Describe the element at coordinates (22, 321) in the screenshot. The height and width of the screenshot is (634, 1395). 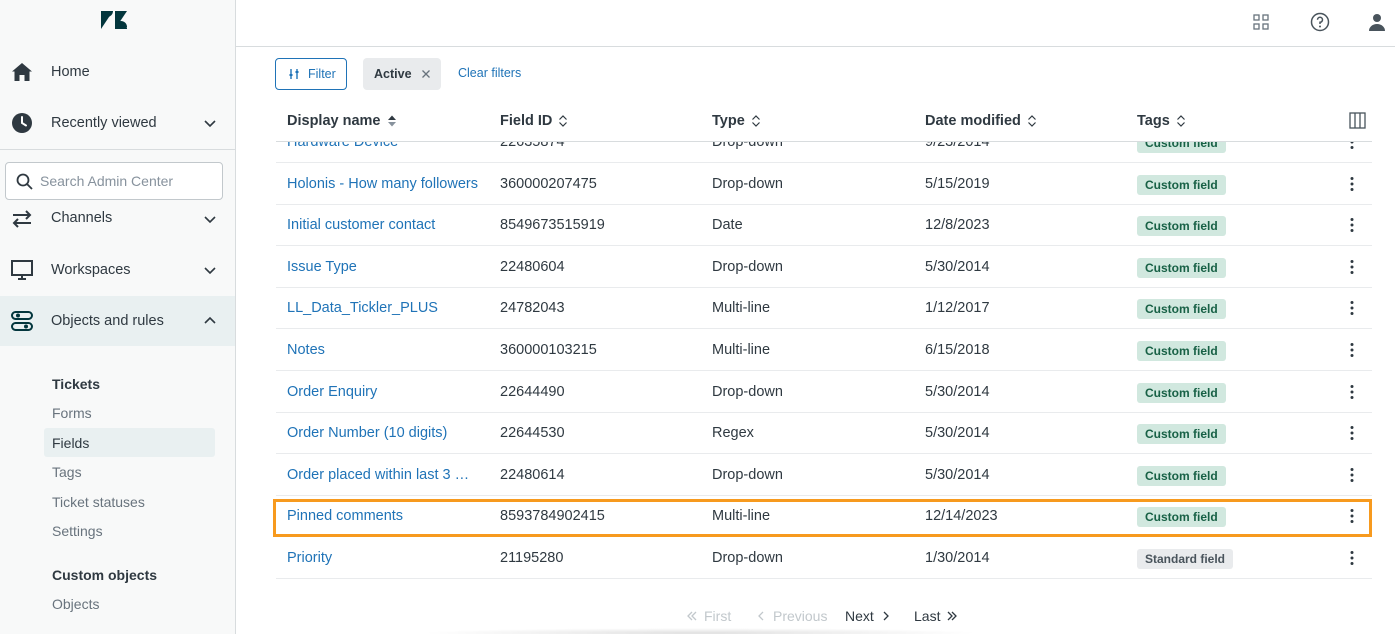
I see `objects-rules-icon` at that location.